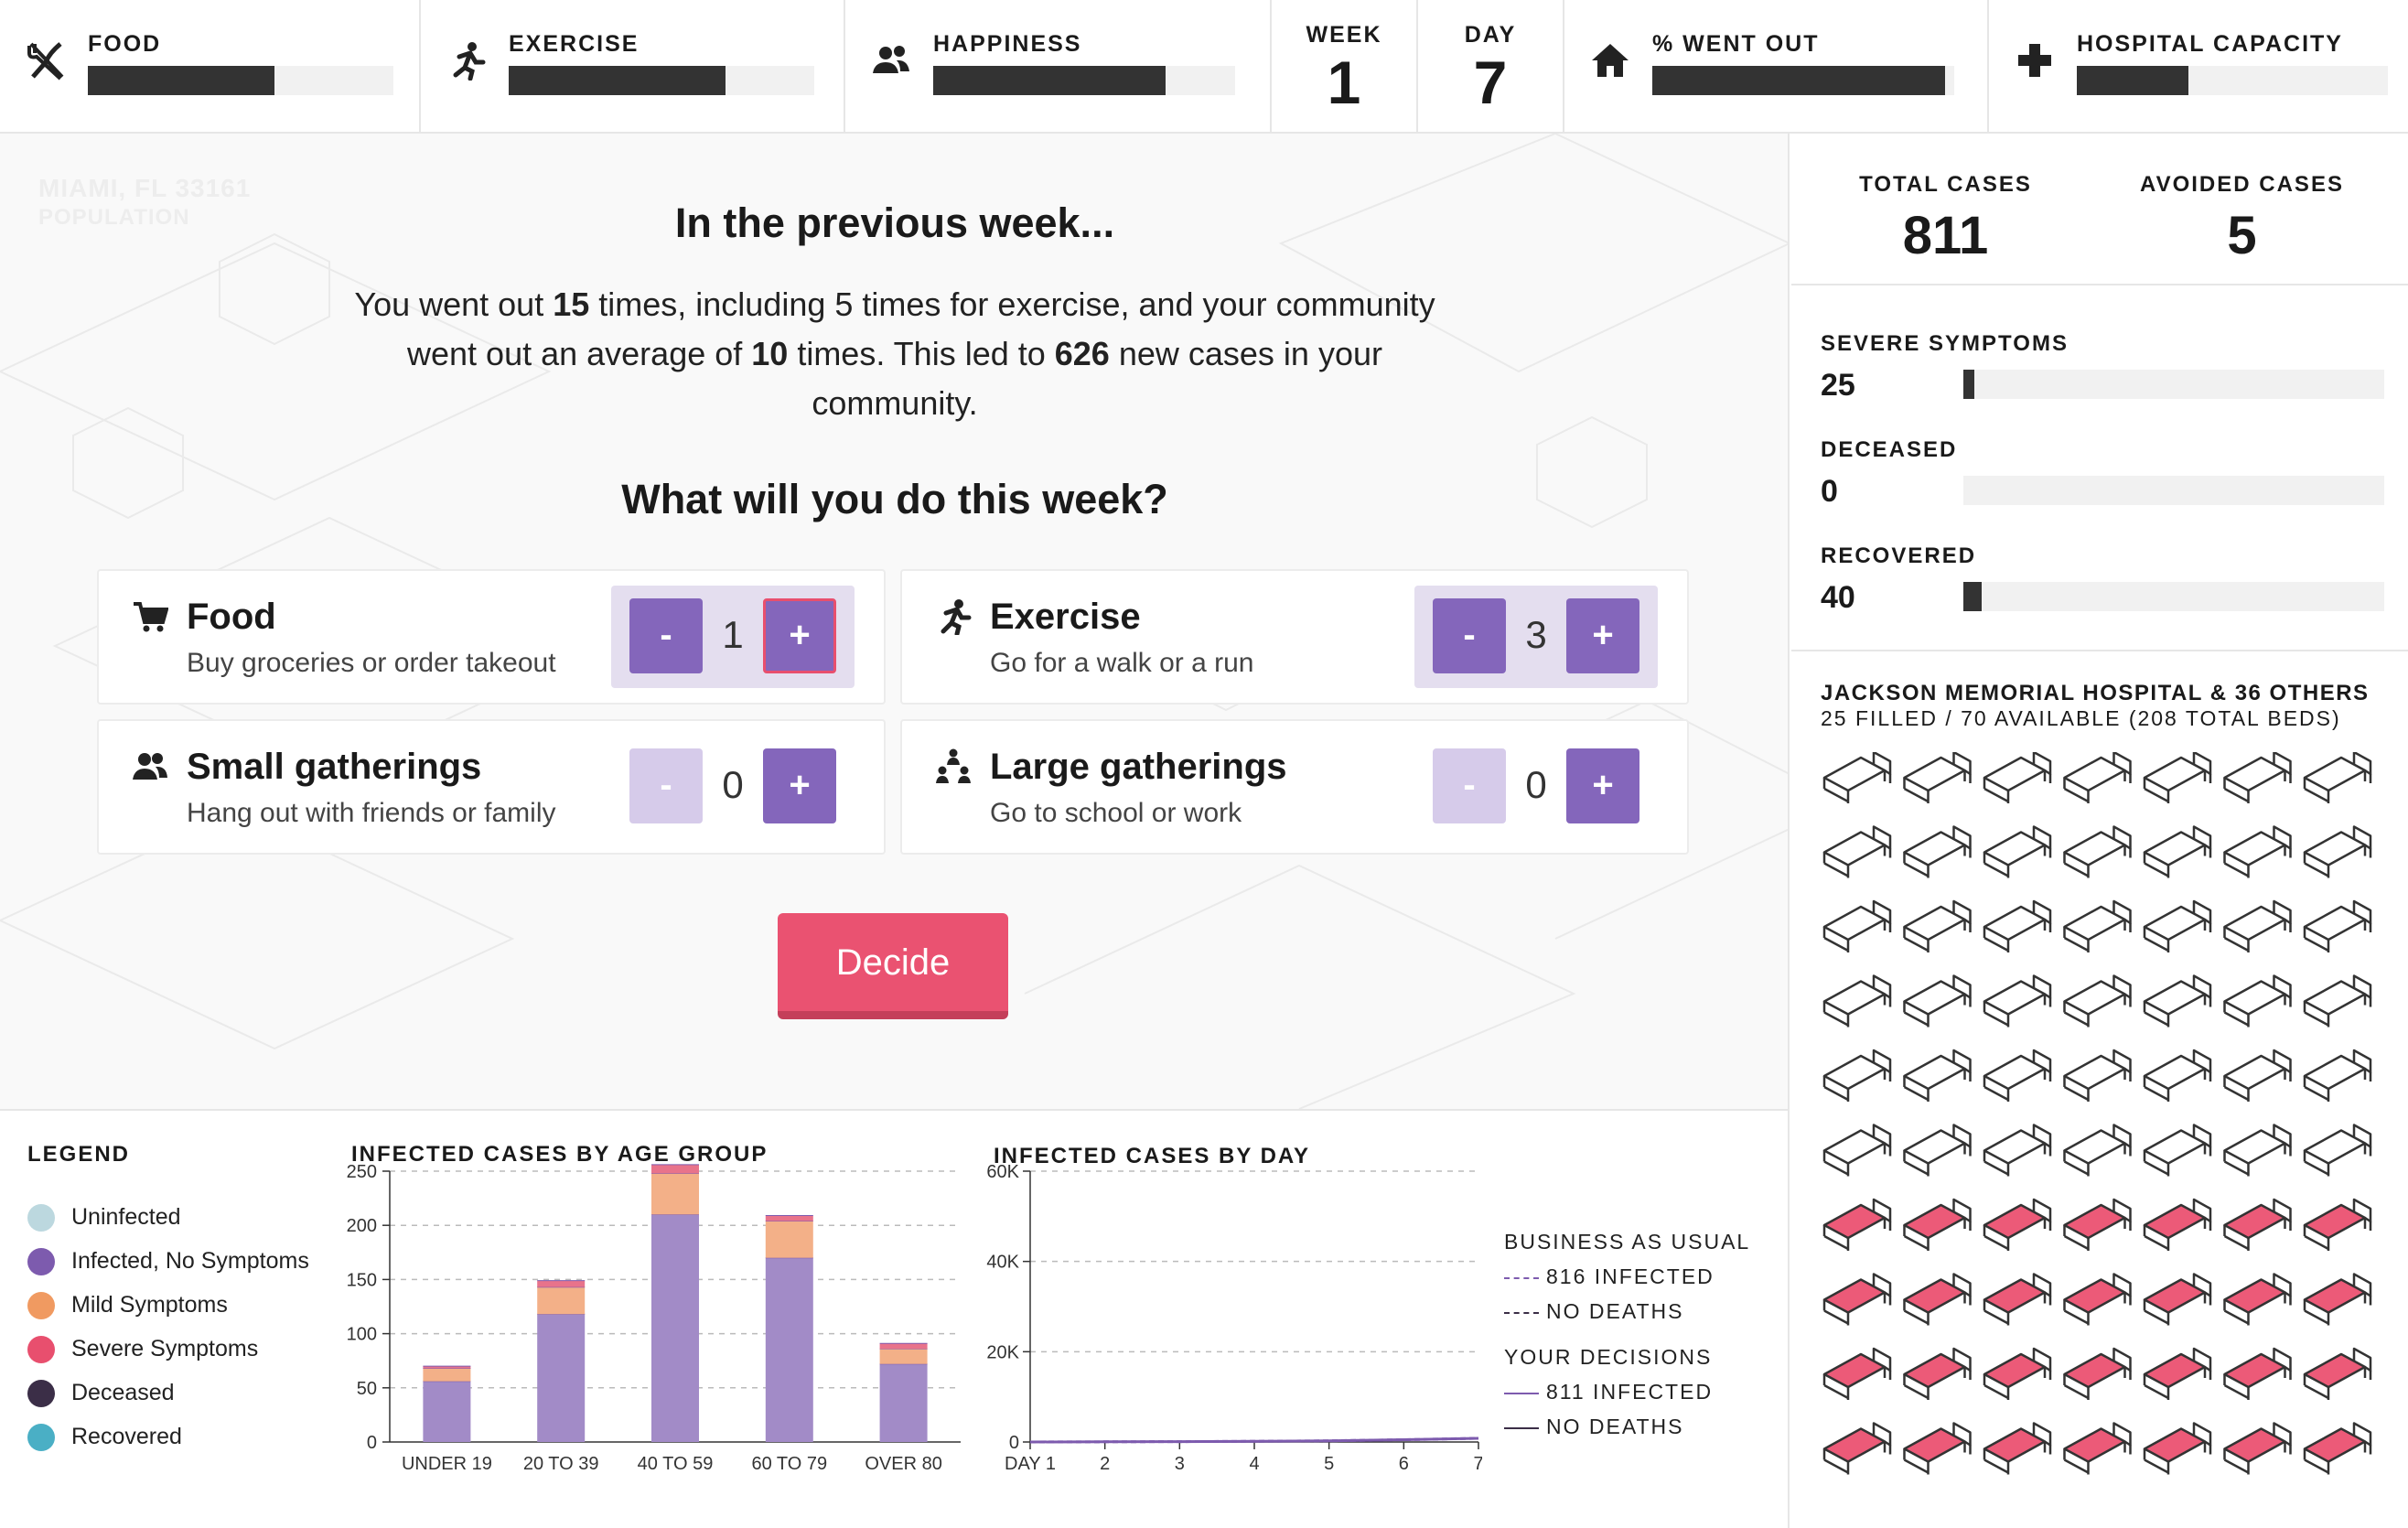 This screenshot has width=2408, height=1528. I want to click on utensils-icon, so click(45, 61).